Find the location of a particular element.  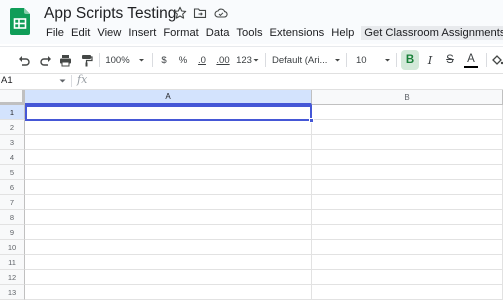

fill-handle is located at coordinates (311, 120).